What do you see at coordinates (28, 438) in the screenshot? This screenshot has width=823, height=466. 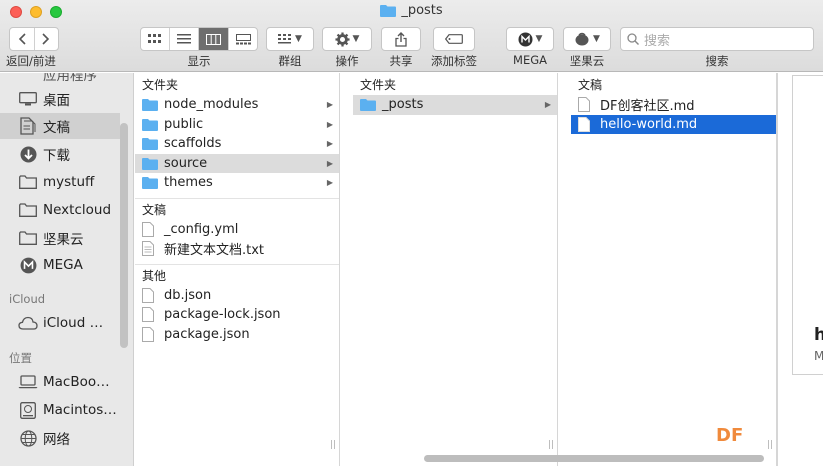 I see `network-icon` at bounding box center [28, 438].